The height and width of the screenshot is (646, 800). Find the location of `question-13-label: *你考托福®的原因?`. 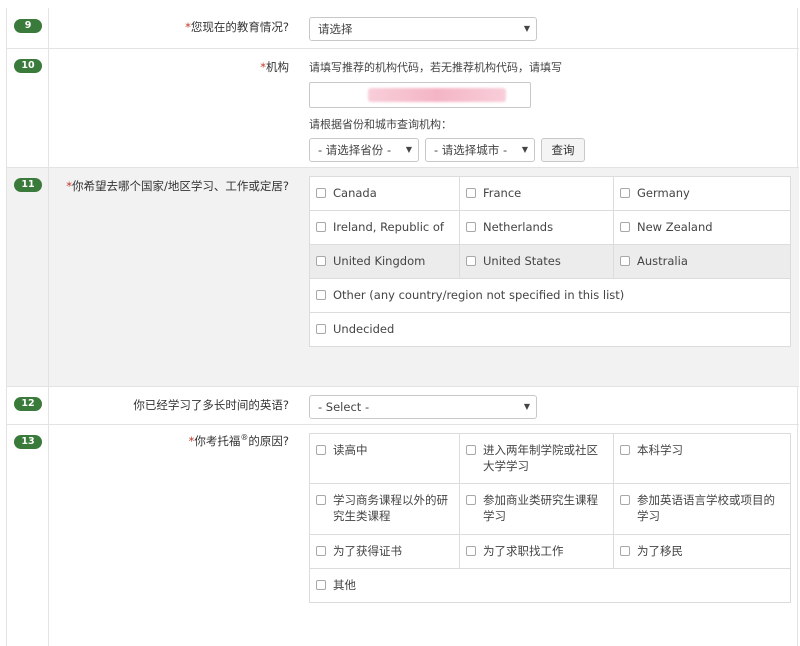

question-13-label: *你考托福®的原因? is located at coordinates (239, 441).